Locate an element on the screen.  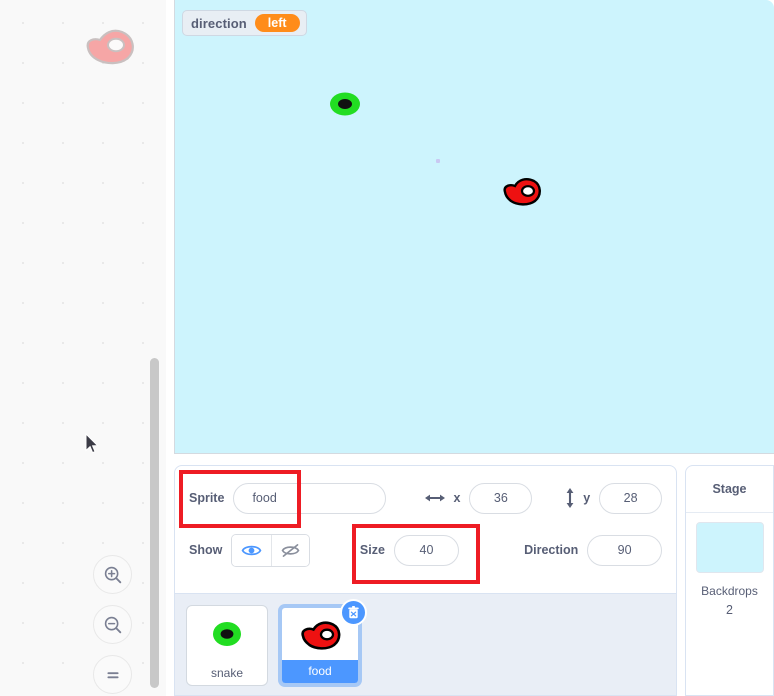
direction-input: 90 is located at coordinates (624, 550).